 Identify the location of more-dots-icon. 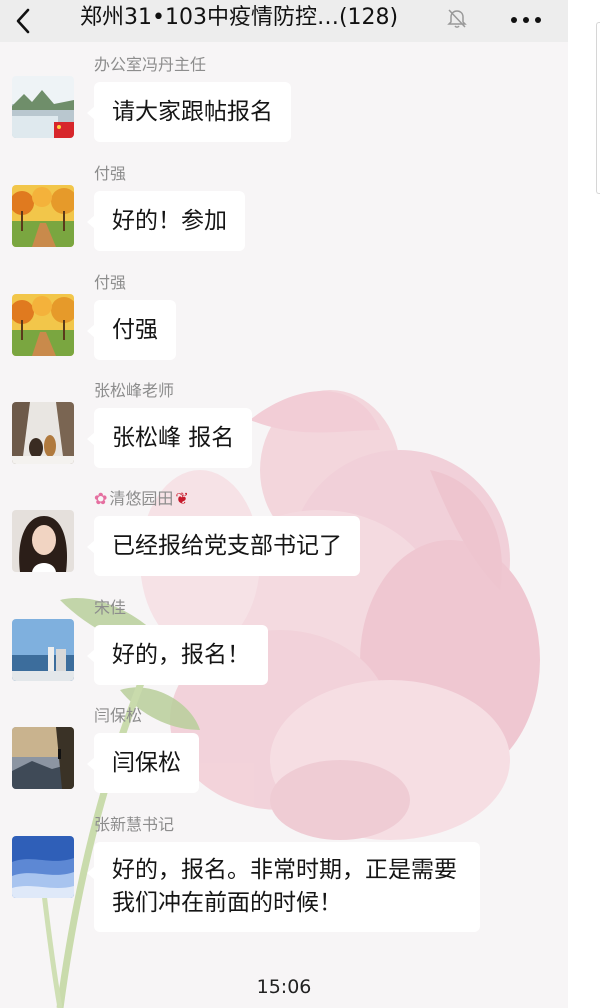
(526, 18).